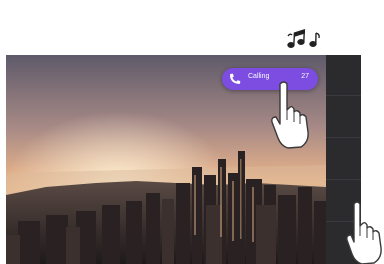  I want to click on tap-hand-icon, so click(290, 115).